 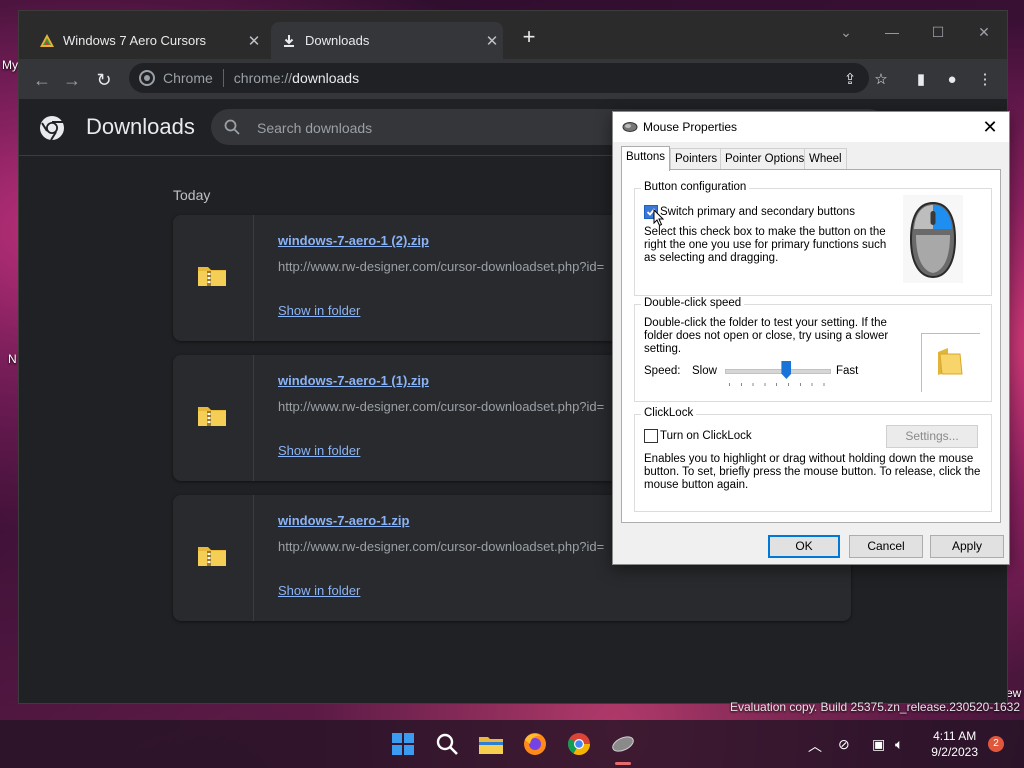 I want to click on speed-slow-label: Slow, so click(x=704, y=371).